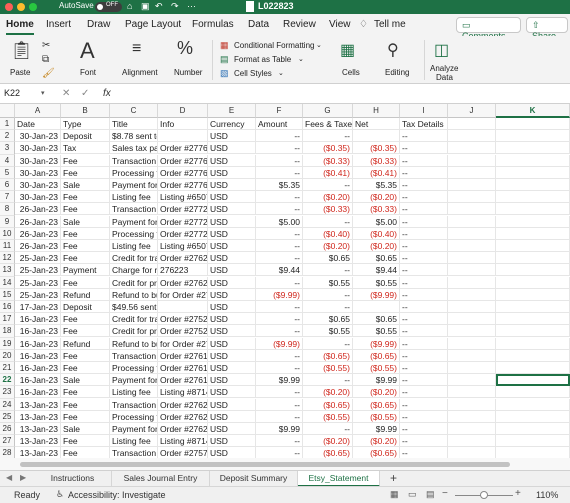 The width and height of the screenshot is (570, 503). Describe the element at coordinates (85, 124) in the screenshot. I see `column-title: Type` at that location.